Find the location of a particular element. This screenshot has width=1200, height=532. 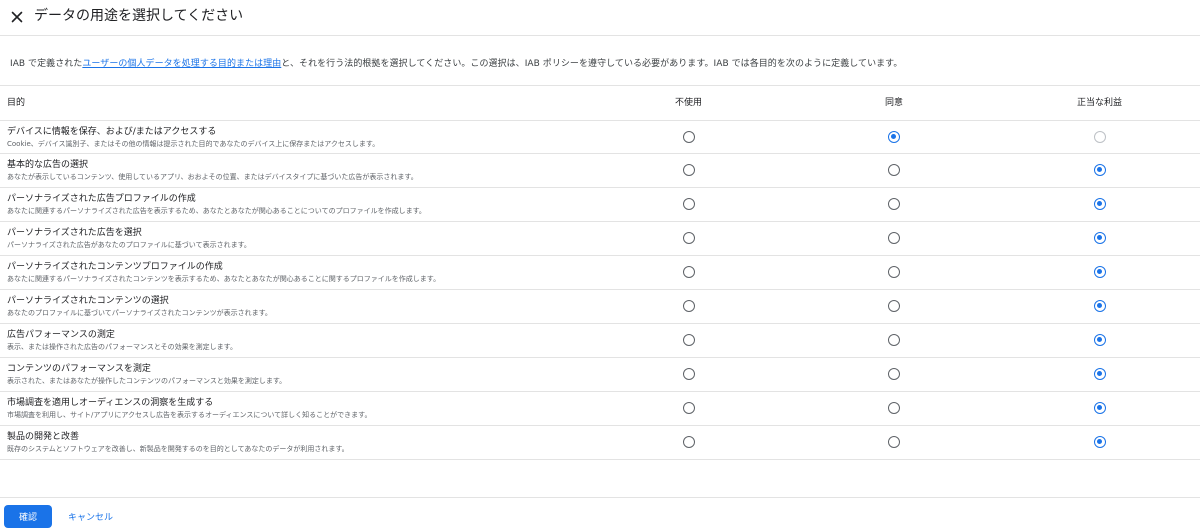

column-header-consent: 同意 is located at coordinates (894, 103).